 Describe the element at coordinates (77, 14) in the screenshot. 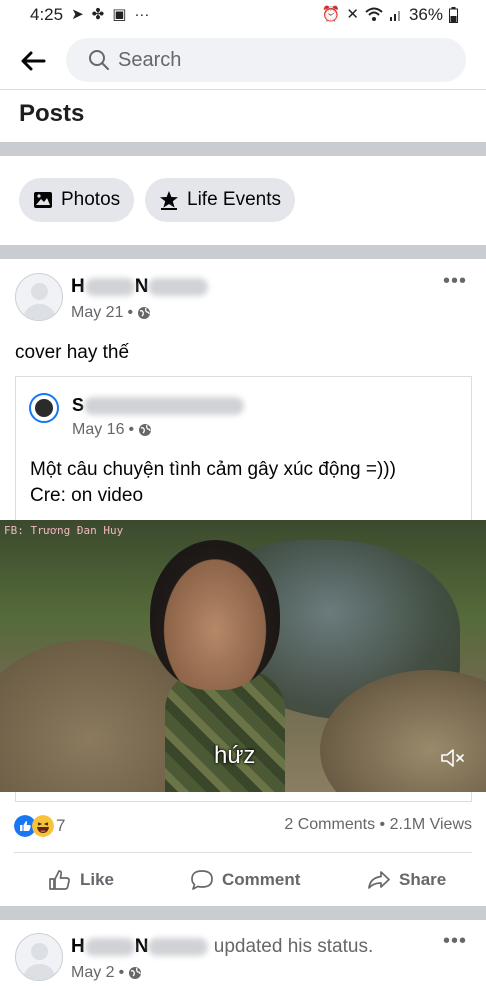

I see `telegram-icon: ➤` at that location.